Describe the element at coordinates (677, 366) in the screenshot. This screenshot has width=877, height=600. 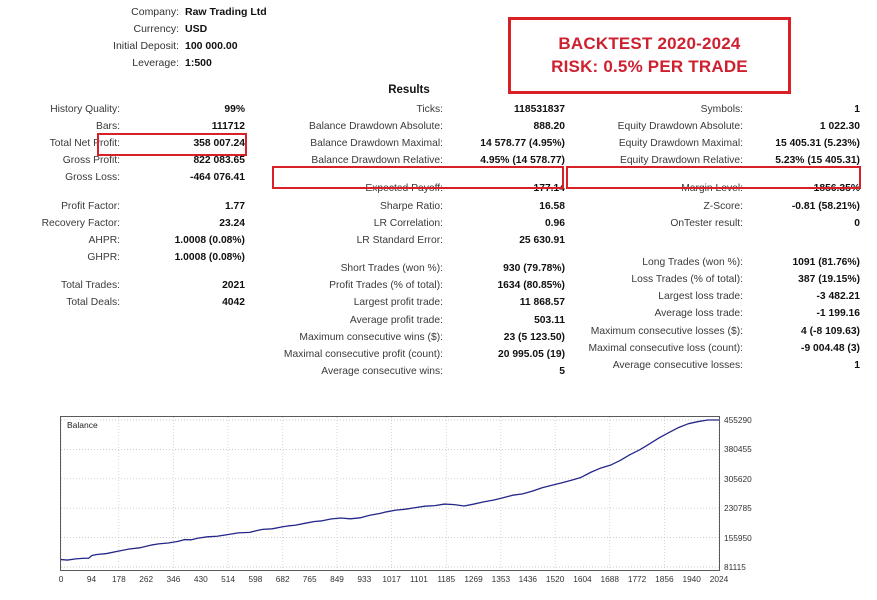
I see `stat-label: Average consecutive losses:` at that location.